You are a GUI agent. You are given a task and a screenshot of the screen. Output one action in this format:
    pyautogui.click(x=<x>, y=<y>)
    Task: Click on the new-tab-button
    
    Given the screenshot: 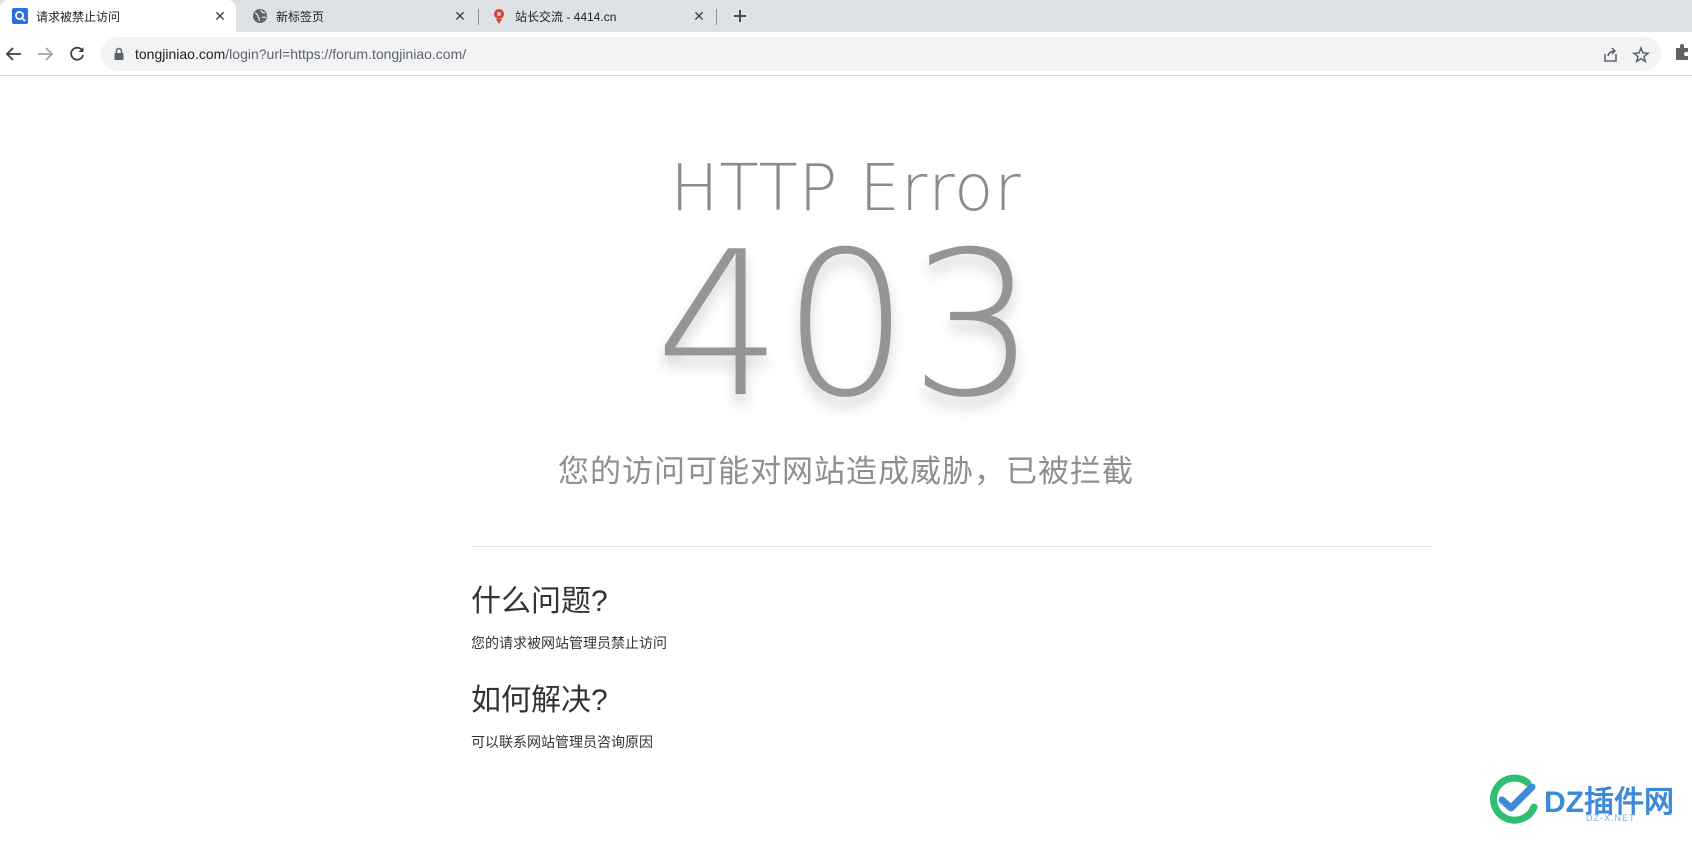 What is the action you would take?
    pyautogui.click(x=740, y=16)
    